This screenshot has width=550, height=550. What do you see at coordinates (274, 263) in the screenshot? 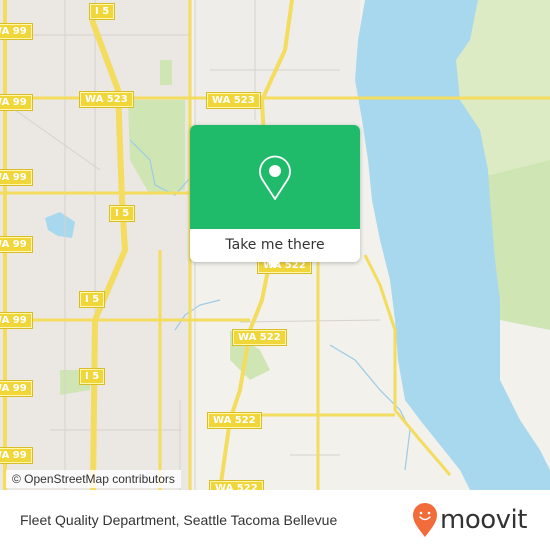
I see `popup-pointer` at bounding box center [274, 263].